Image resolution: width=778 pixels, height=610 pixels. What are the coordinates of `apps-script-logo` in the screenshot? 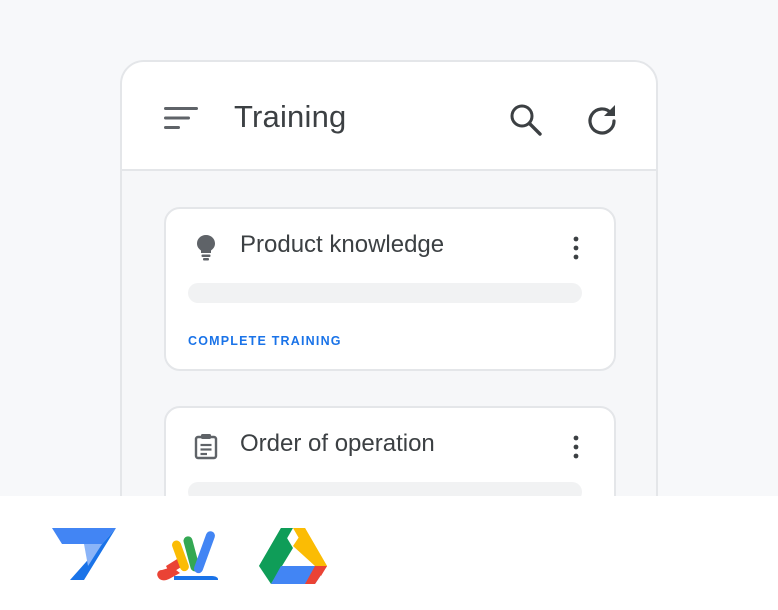 It's located at (187, 556).